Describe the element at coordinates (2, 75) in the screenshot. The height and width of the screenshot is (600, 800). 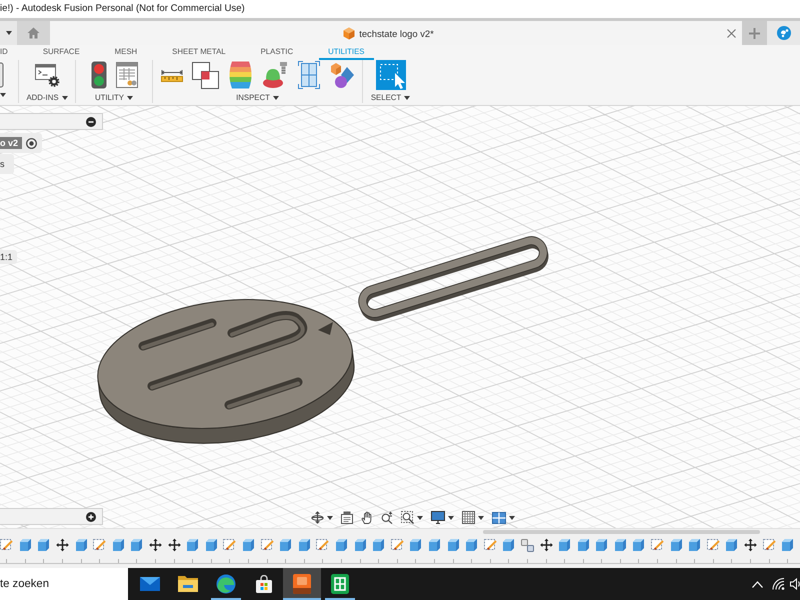
I see `cut-off-tool-icon` at that location.